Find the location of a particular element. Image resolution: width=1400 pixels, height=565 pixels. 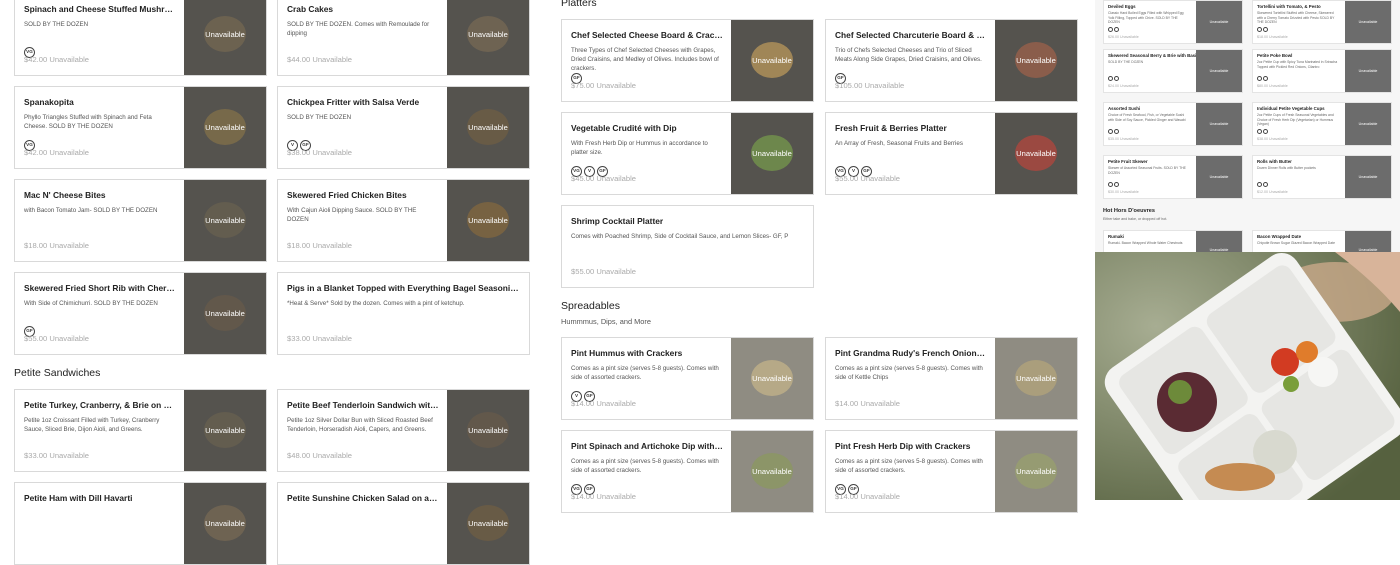

item-price: $14.00 Unavailable is located at coordinates (868, 403).